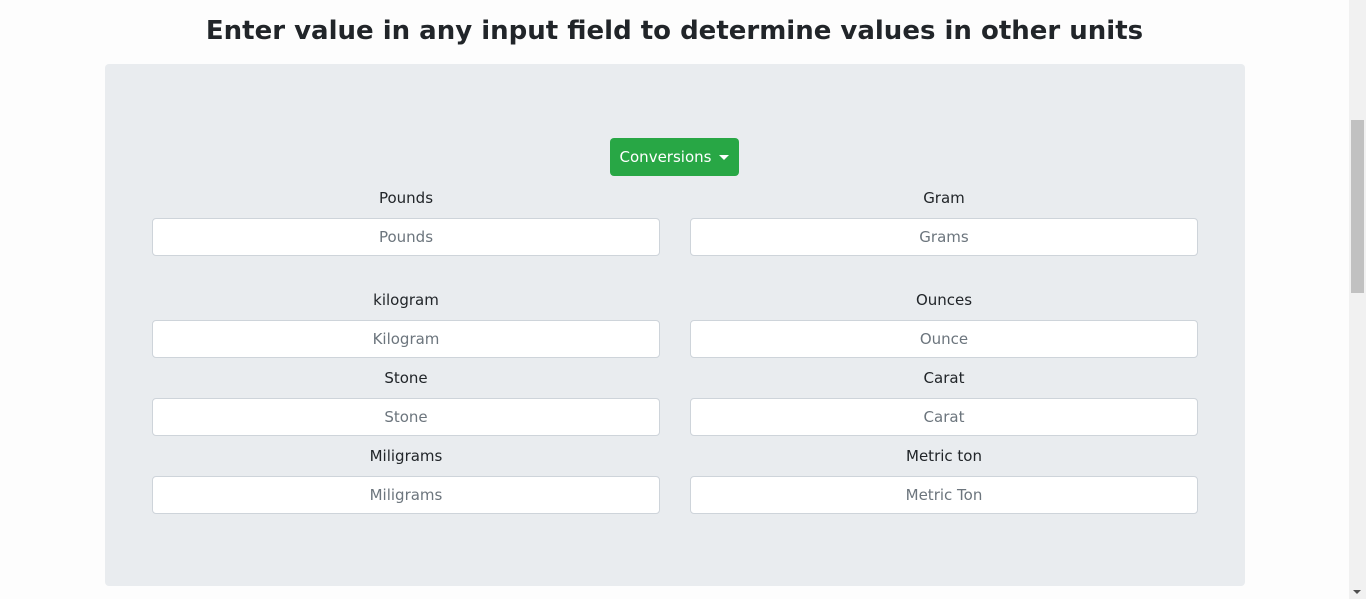 The image size is (1366, 599). What do you see at coordinates (944, 198) in the screenshot?
I see `gram-label: Gram` at bounding box center [944, 198].